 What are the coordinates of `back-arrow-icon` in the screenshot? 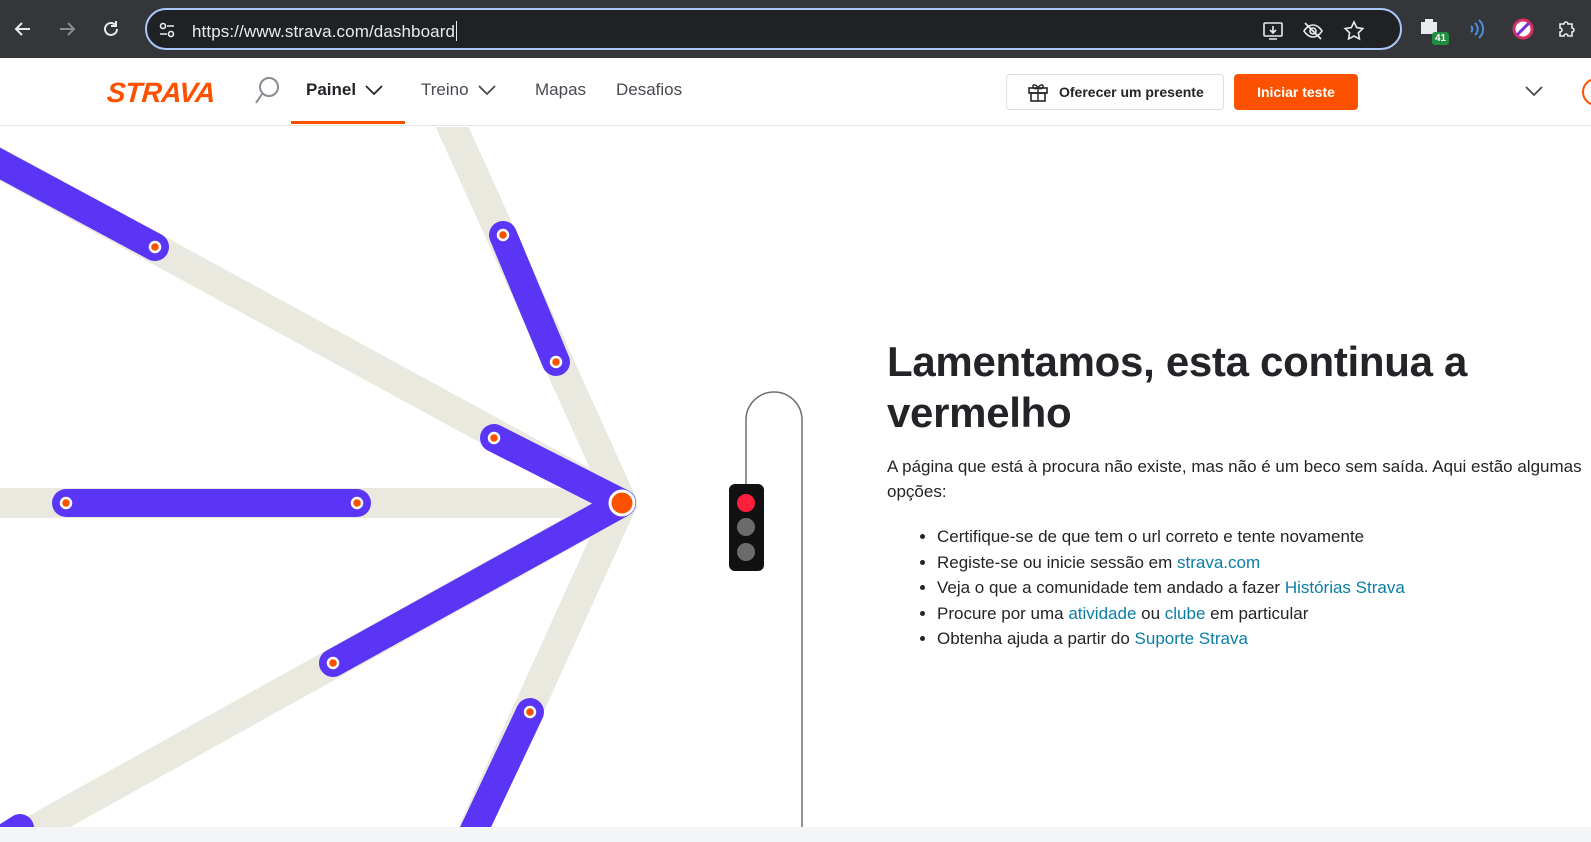 It's located at (22, 29).